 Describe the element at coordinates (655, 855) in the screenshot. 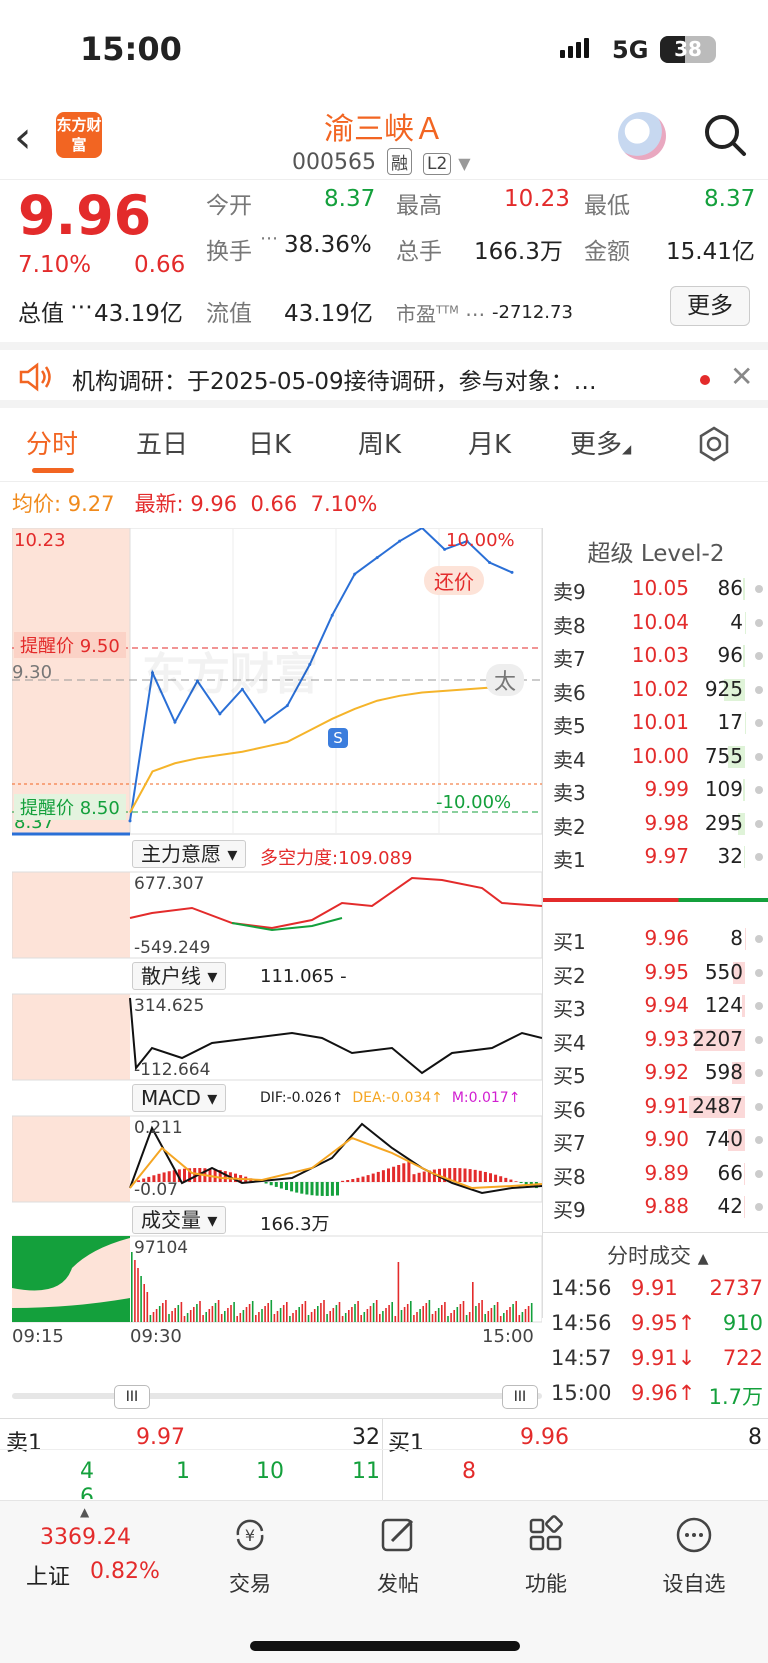

I see `ask-row: 卖1 9.97 32` at that location.